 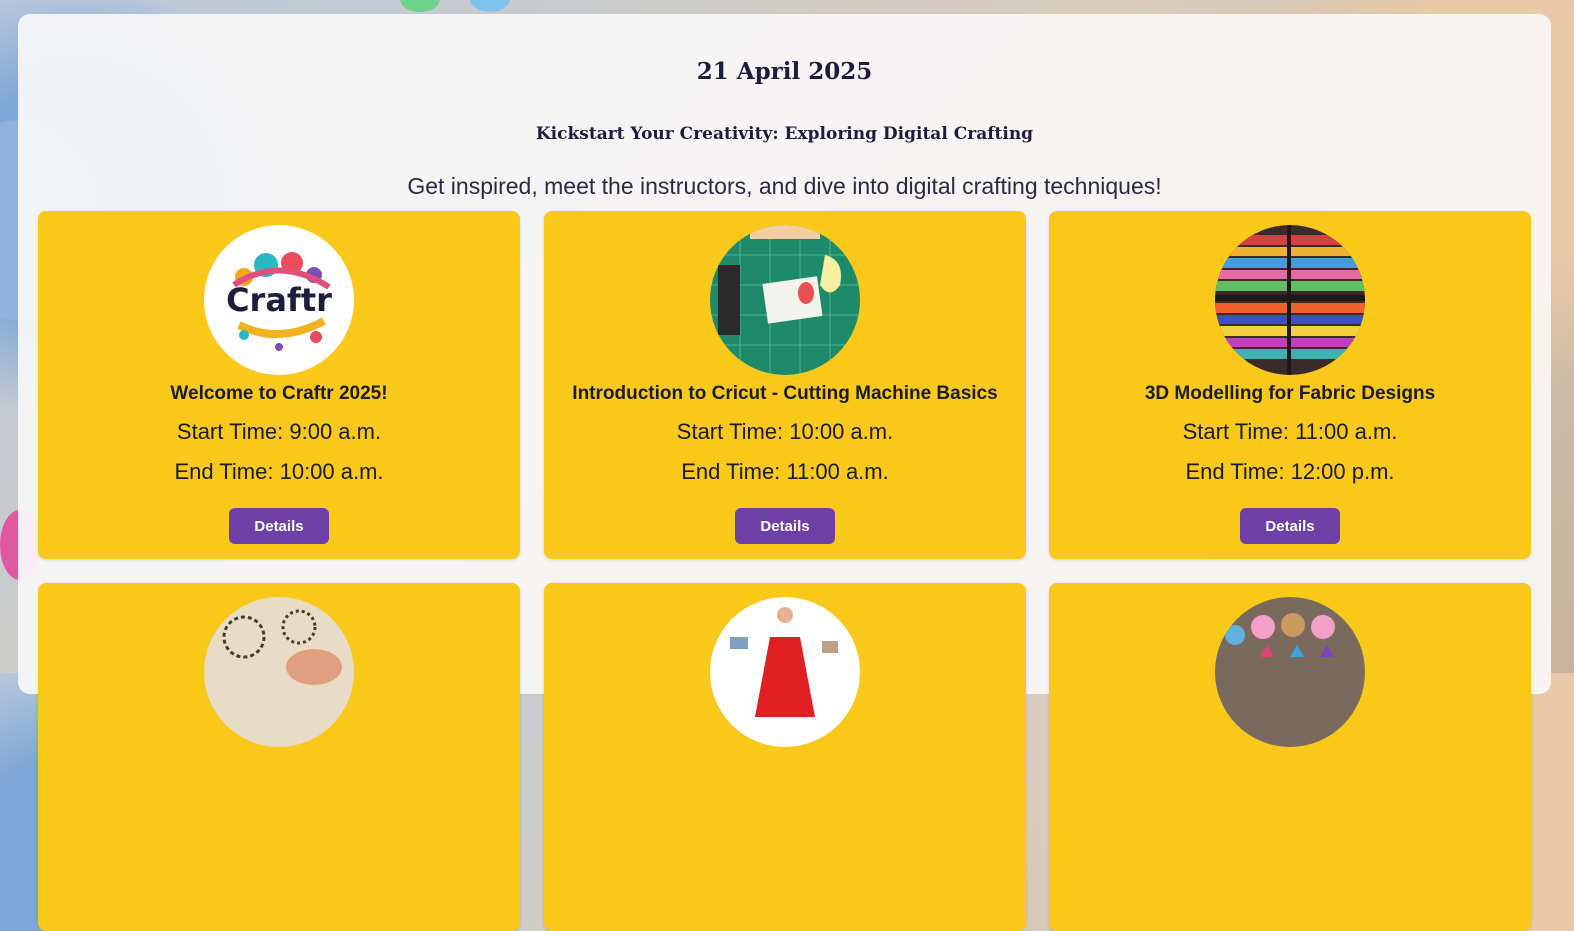 I want to click on event-date: 21 April 2025, so click(x=784, y=71).